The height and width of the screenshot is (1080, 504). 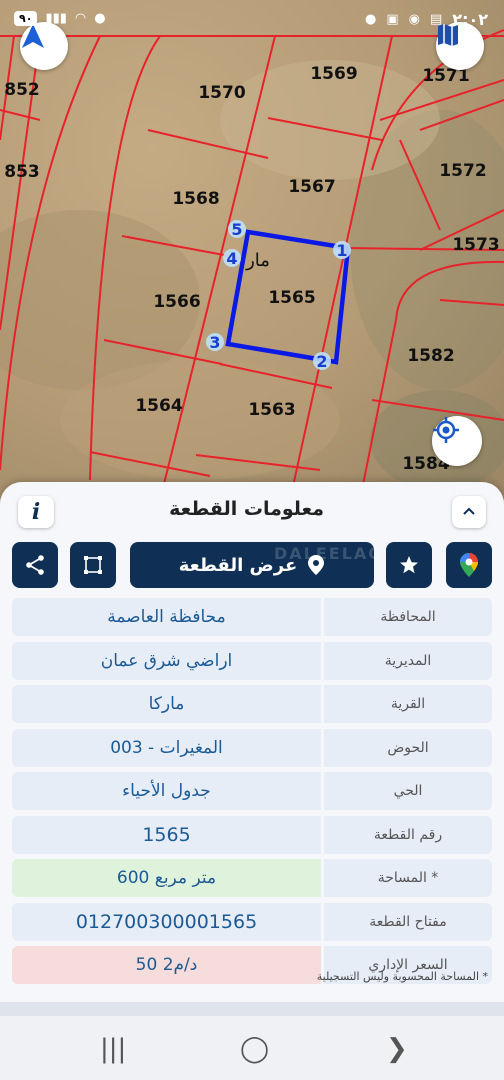 What do you see at coordinates (195, 199) in the screenshot?
I see `parcel-label: 1568` at bounding box center [195, 199].